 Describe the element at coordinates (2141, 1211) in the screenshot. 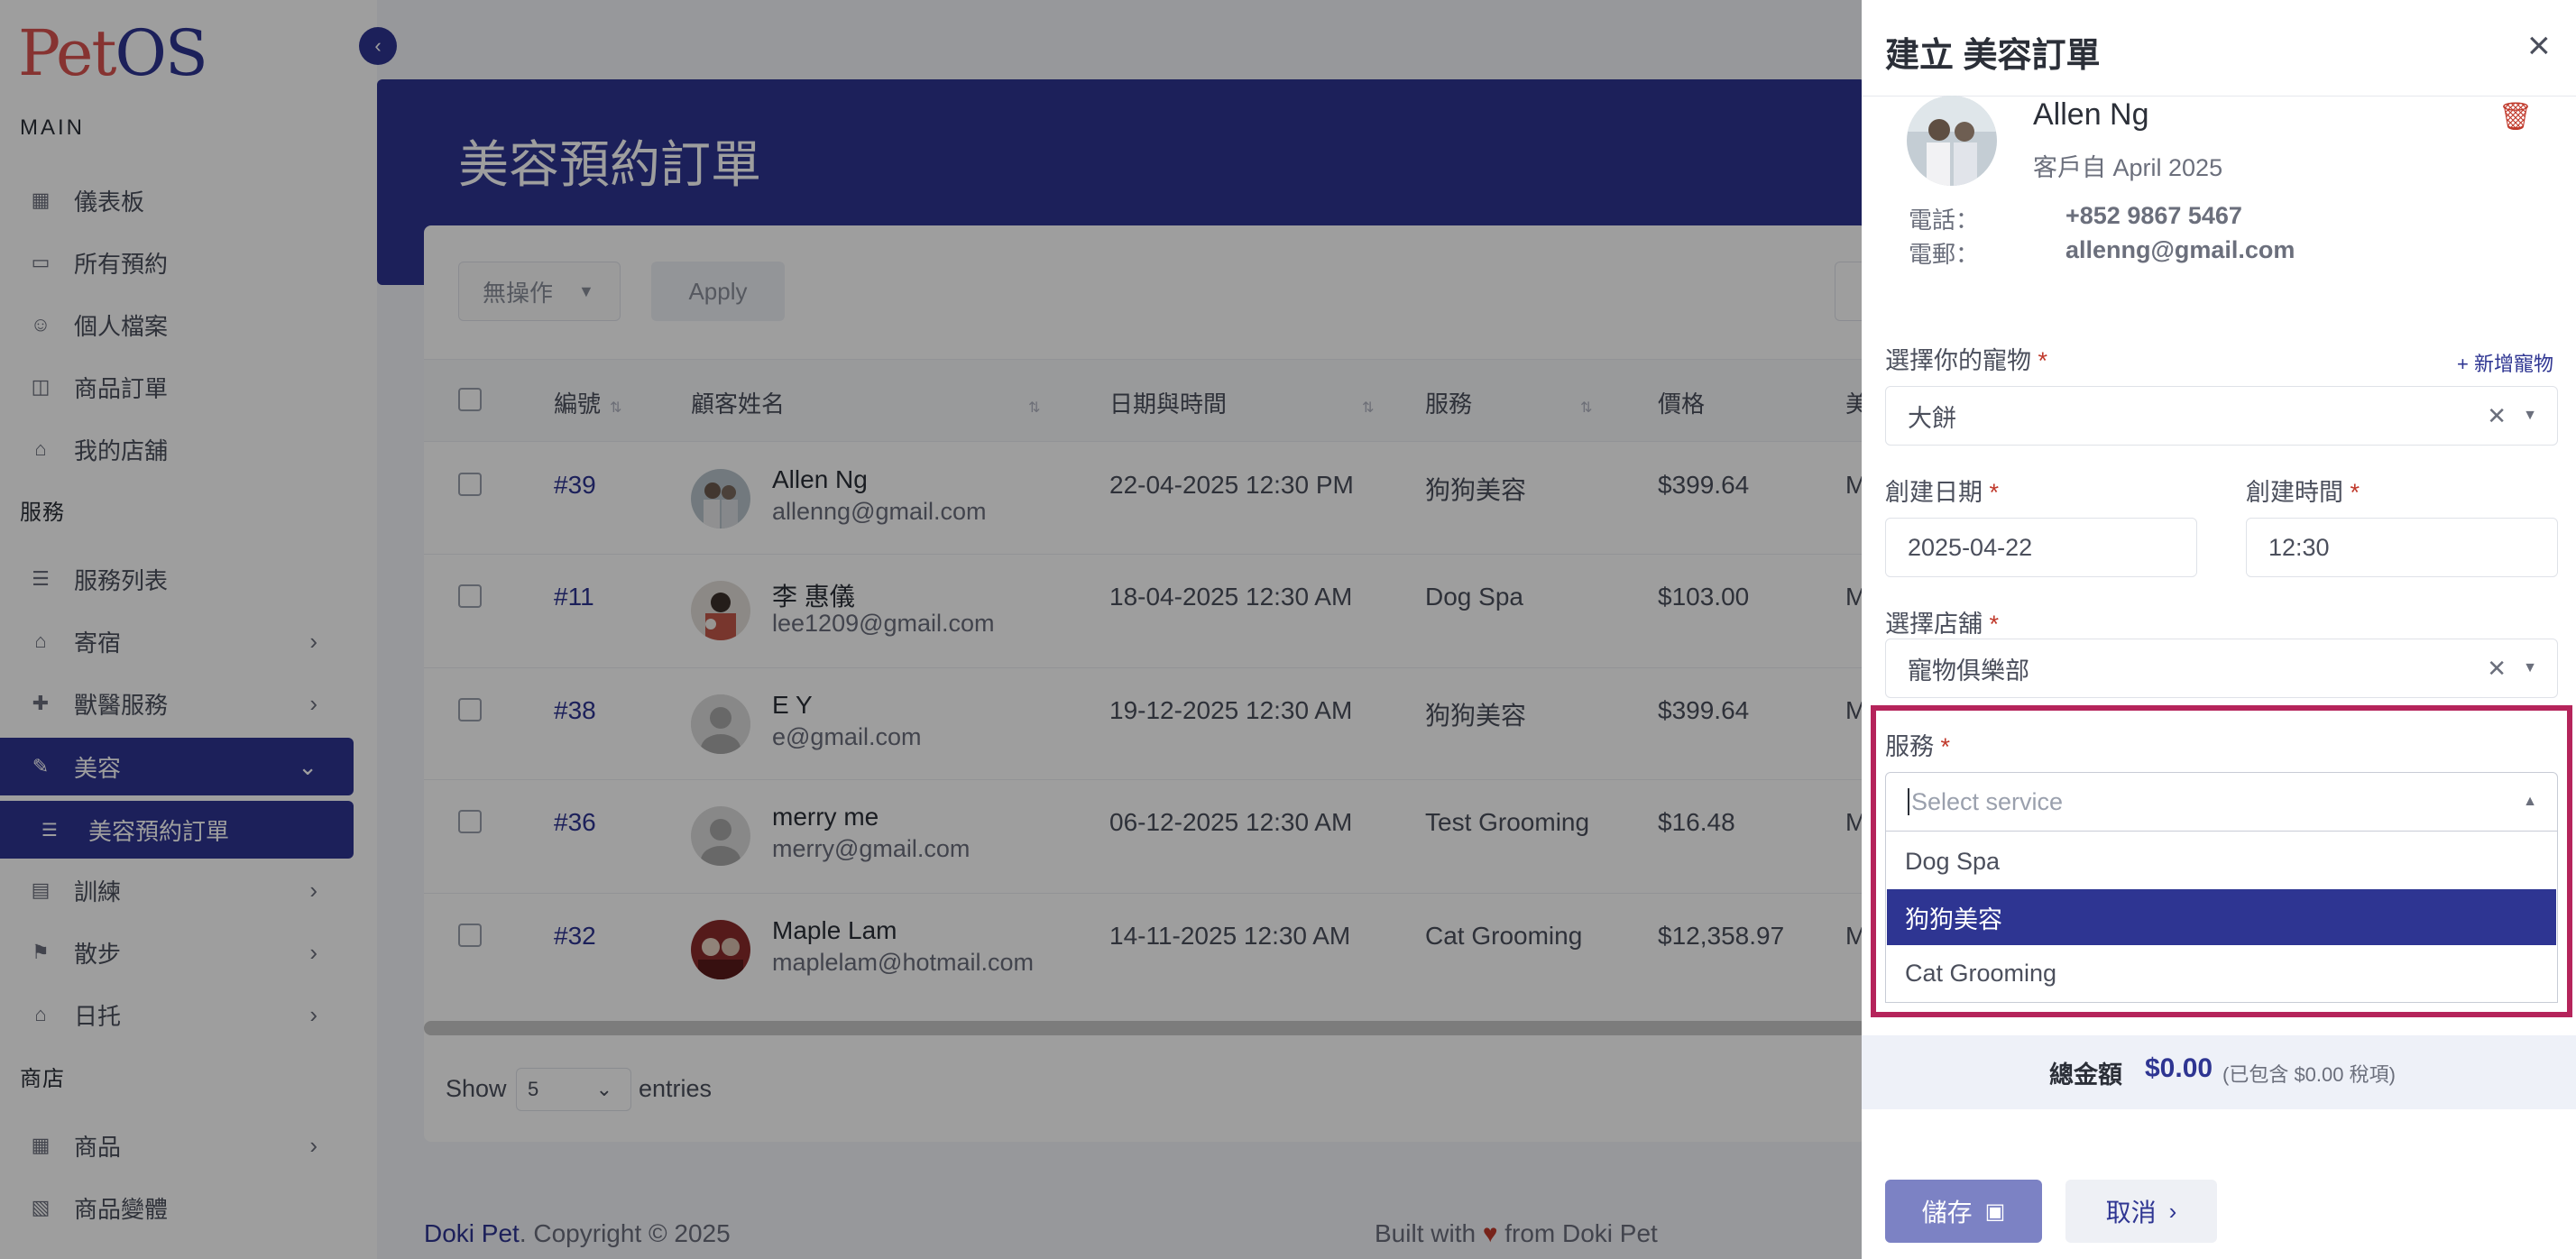

I see `cancel-button: 取消 ›` at that location.